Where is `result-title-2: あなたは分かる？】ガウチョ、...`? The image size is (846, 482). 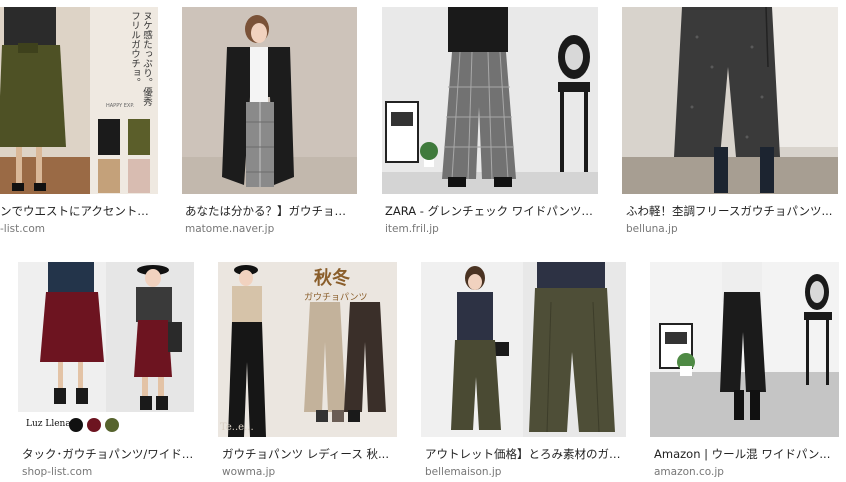 result-title-2: あなたは分かる？】ガウチョ、... is located at coordinates (270, 211).